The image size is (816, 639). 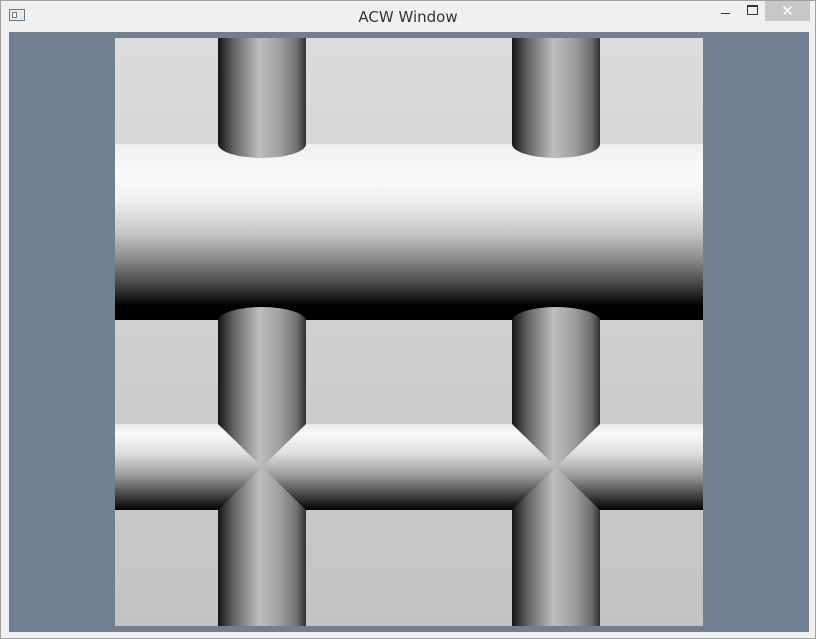 What do you see at coordinates (409, 467) in the screenshot?
I see `horizontal-pipe-small` at bounding box center [409, 467].